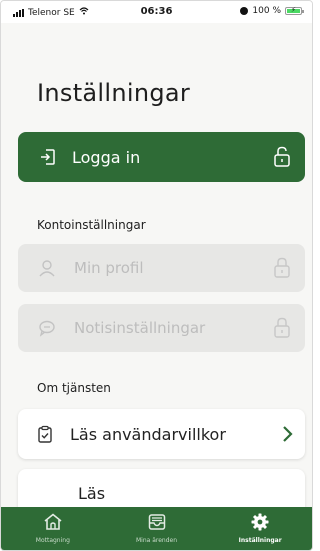 This screenshot has height=551, width=320. Describe the element at coordinates (53, 521) in the screenshot. I see `house-icon` at that location.